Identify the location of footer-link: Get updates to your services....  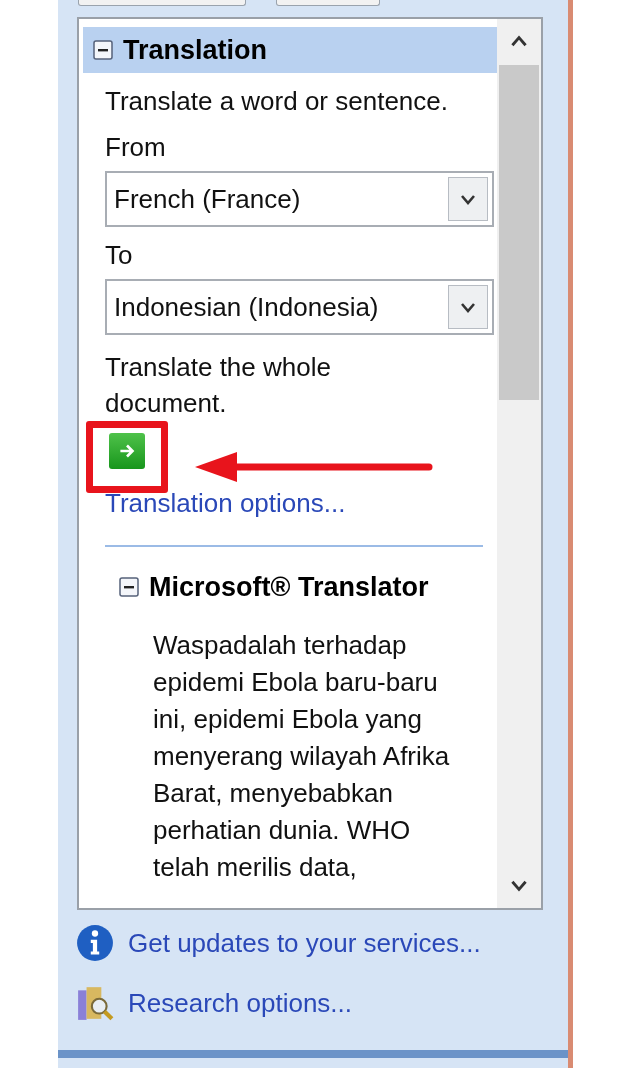
(304, 943).